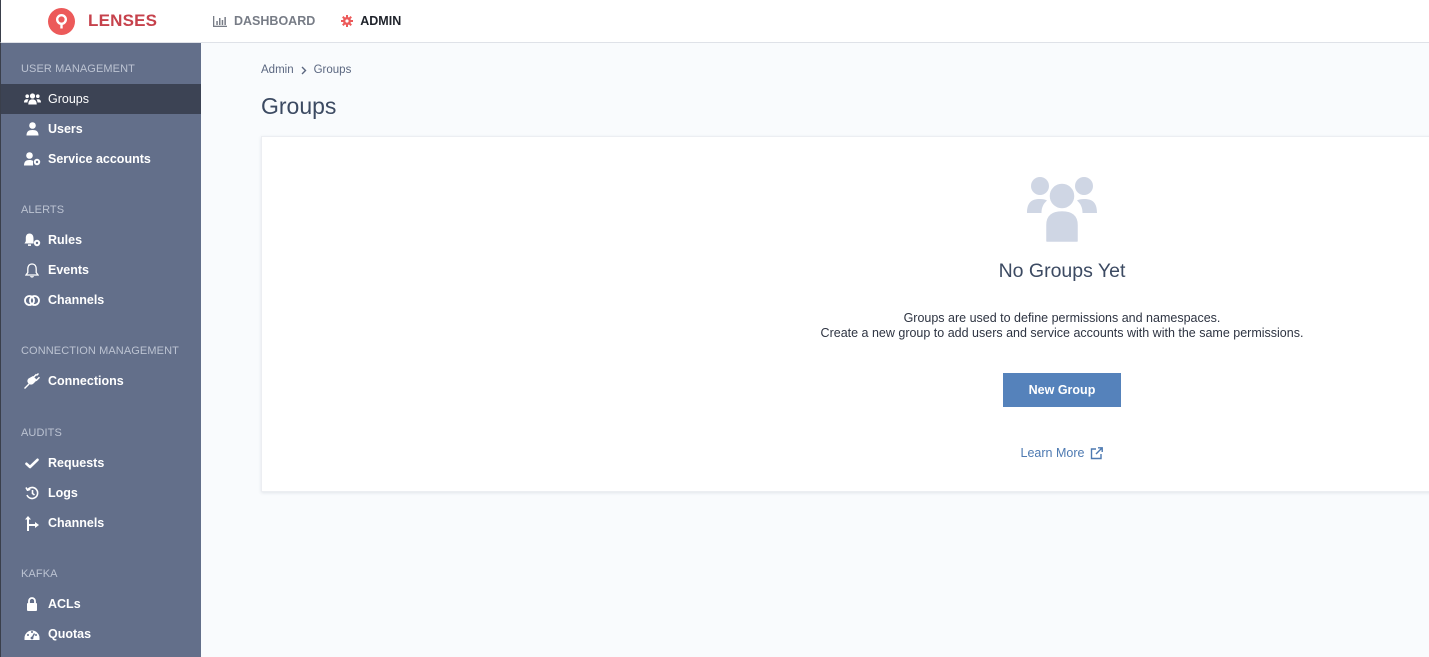 The height and width of the screenshot is (657, 1429). What do you see at coordinates (1062, 271) in the screenshot?
I see `empty-state-title: No Groups Yet` at bounding box center [1062, 271].